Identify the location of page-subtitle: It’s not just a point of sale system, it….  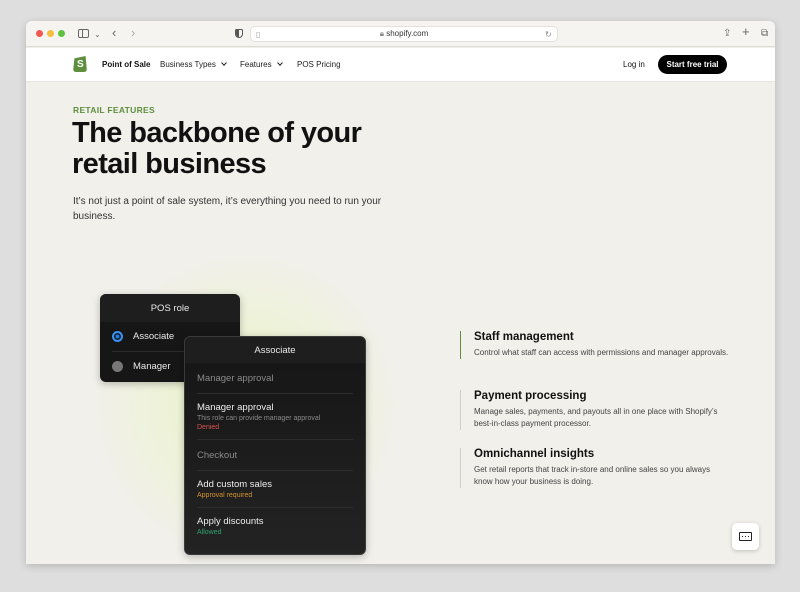
(227, 209).